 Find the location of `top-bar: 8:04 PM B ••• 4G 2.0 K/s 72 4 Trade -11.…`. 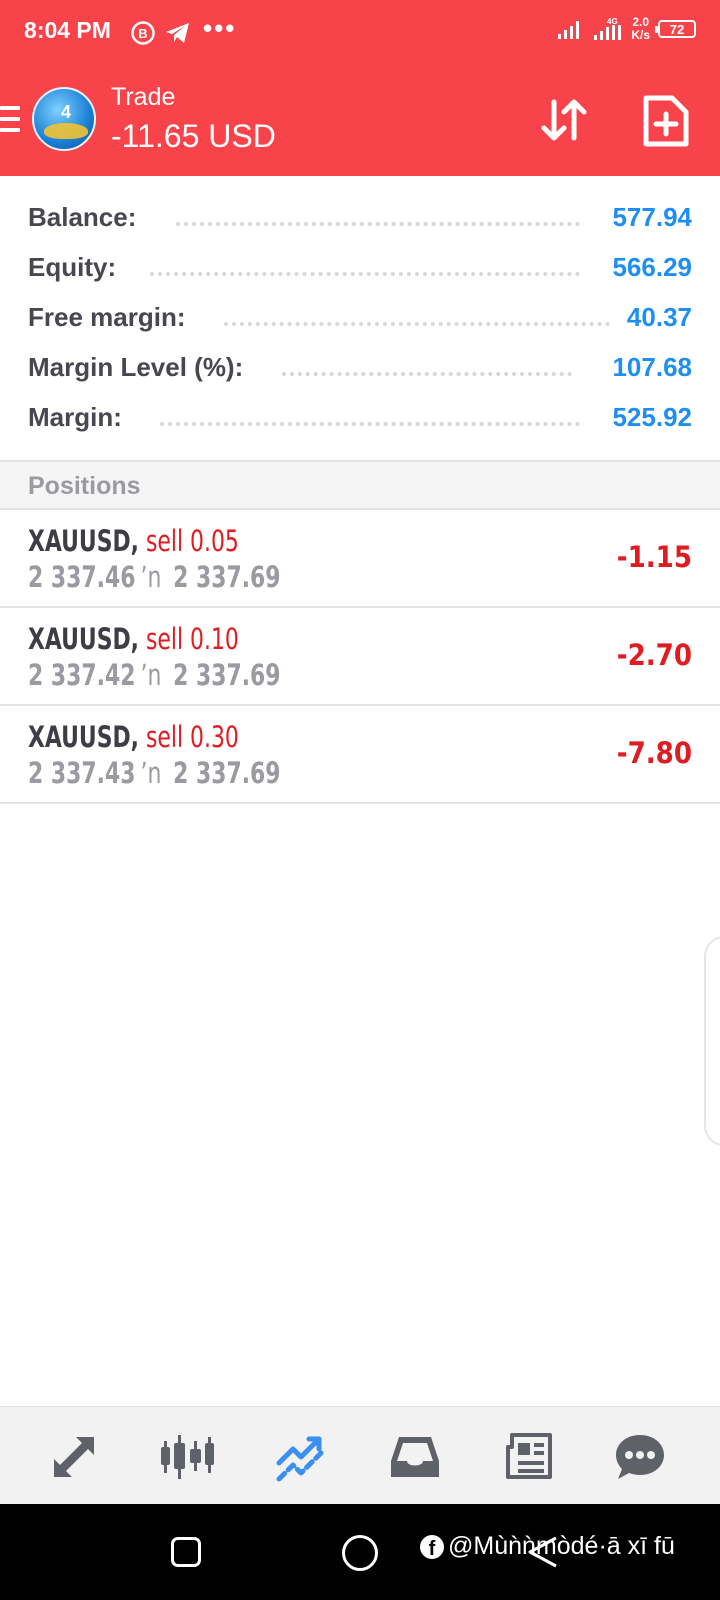

top-bar: 8:04 PM B ••• 4G 2.0 K/s 72 4 Trade -11.… is located at coordinates (360, 88).